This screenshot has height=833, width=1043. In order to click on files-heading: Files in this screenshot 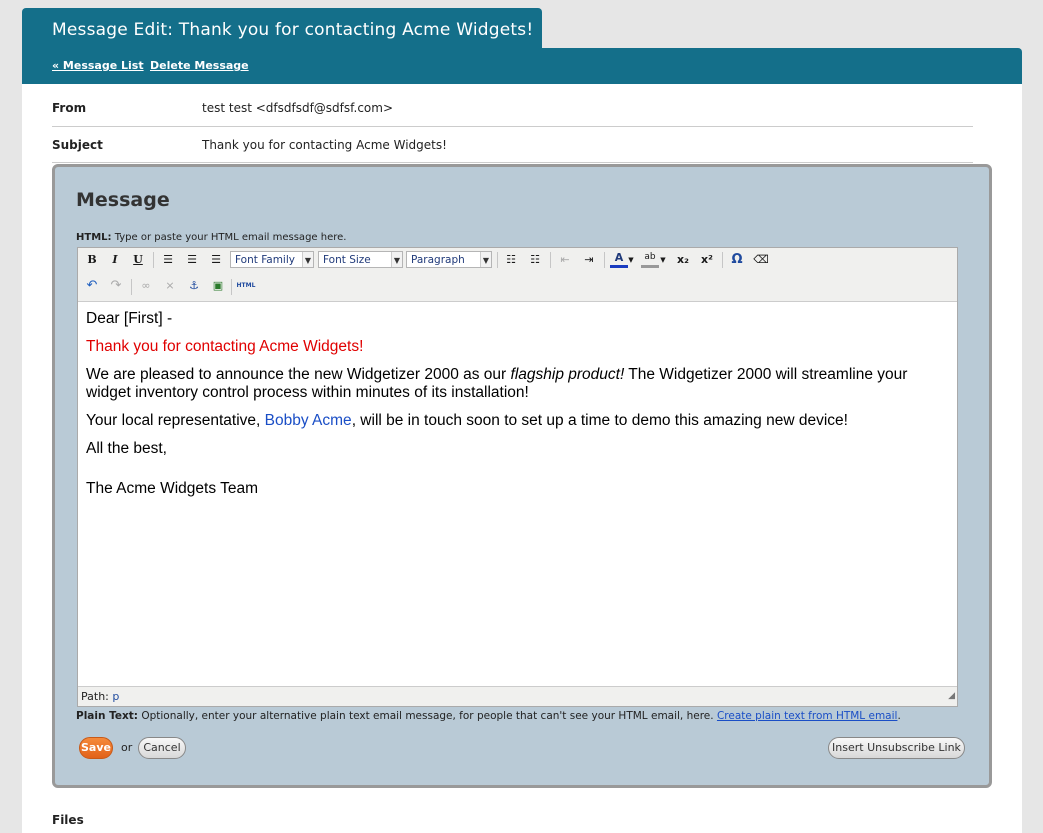, I will do `click(68, 820)`.